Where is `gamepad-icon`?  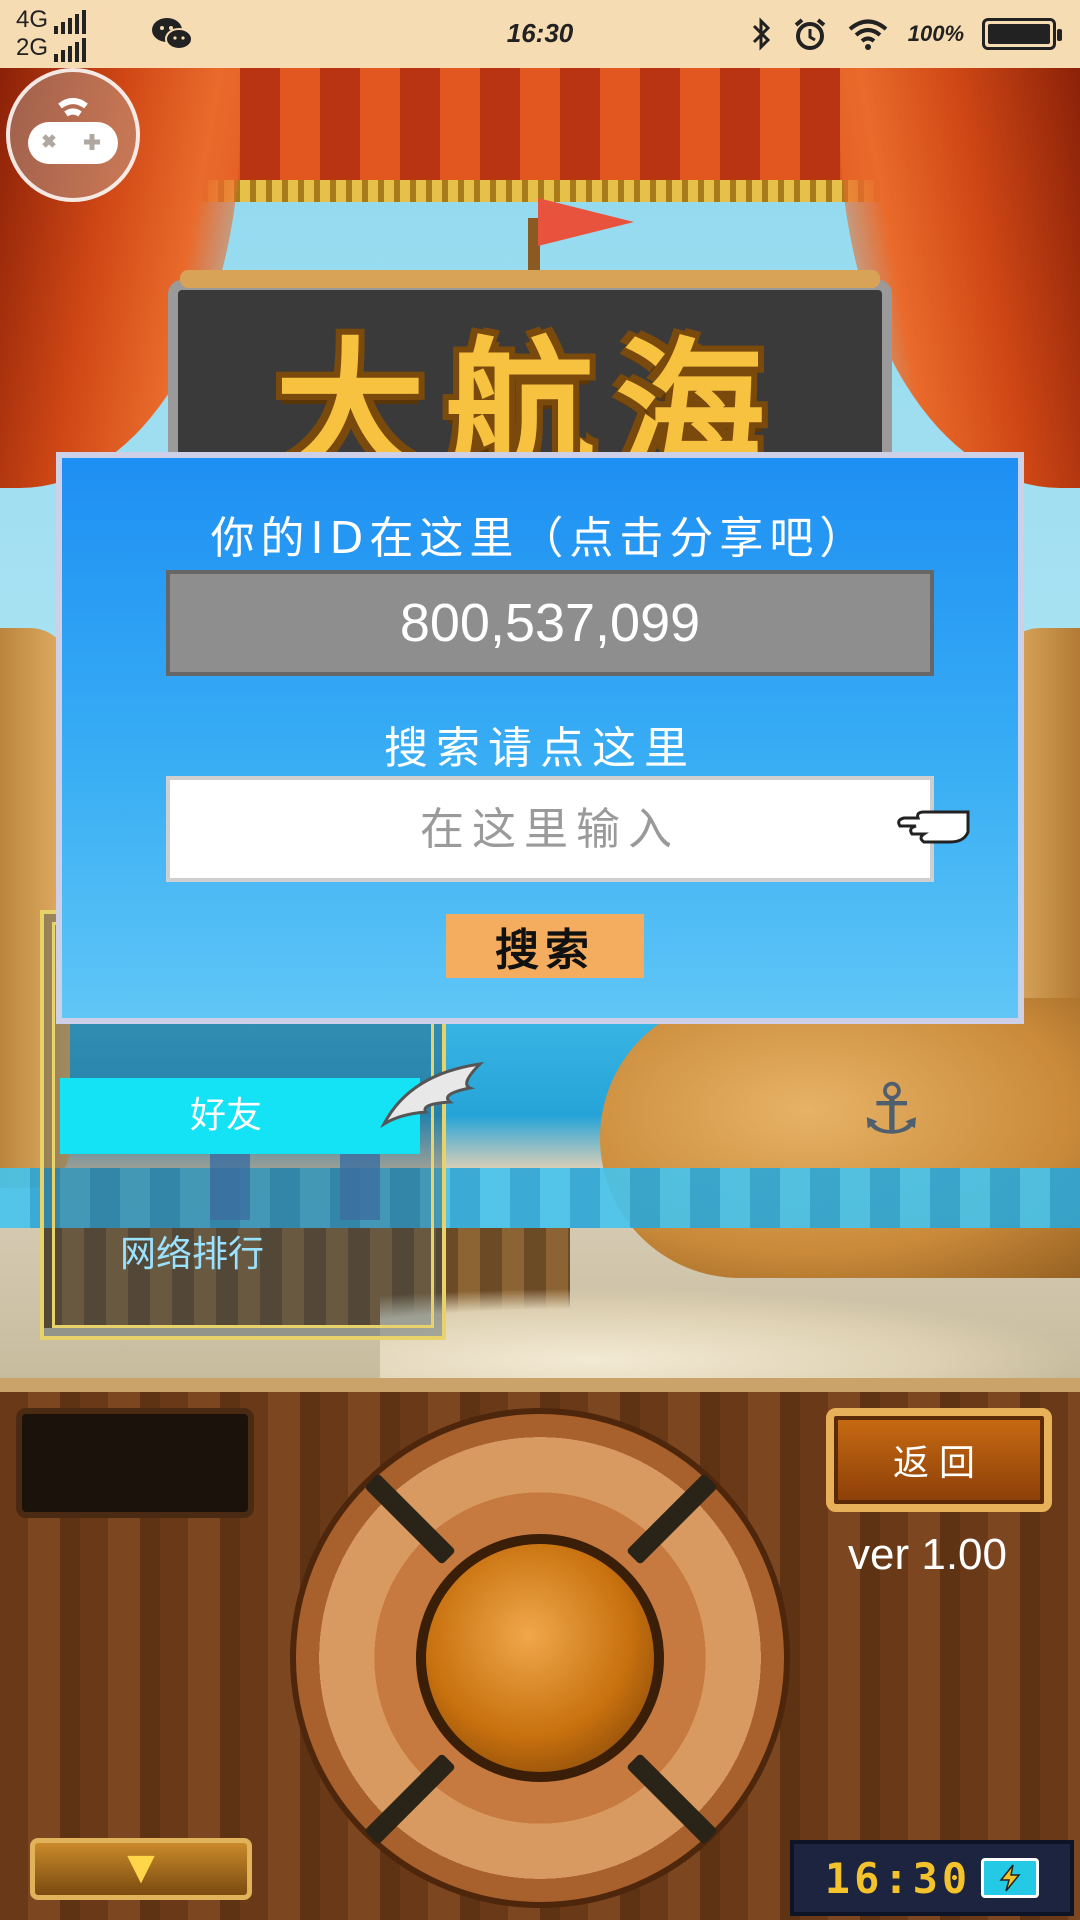 gamepad-icon is located at coordinates (73, 131).